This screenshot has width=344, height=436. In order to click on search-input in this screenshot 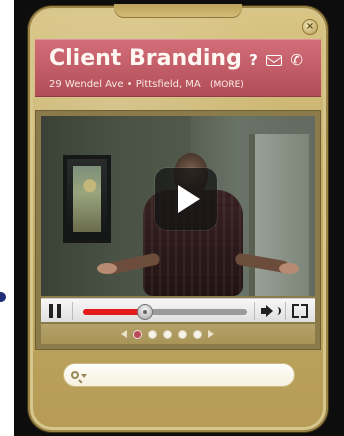, I will do `click(190, 375)`.